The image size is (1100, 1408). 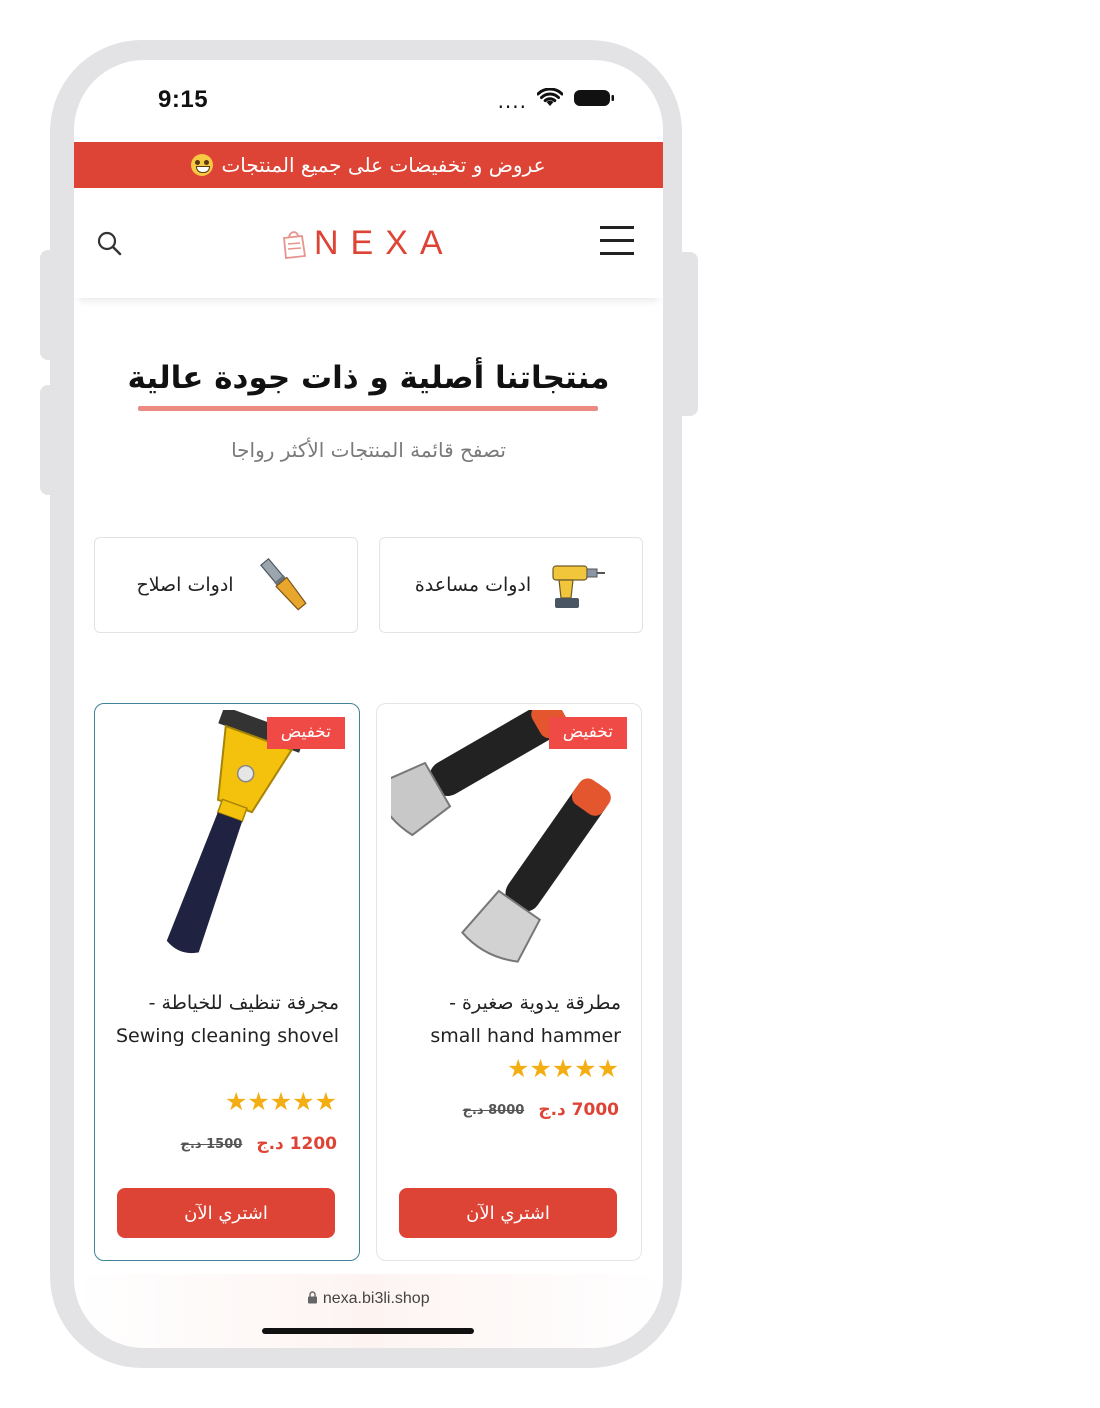 I want to click on price-row: 7000 د.ج 8000 د.ج, so click(x=541, y=1110).